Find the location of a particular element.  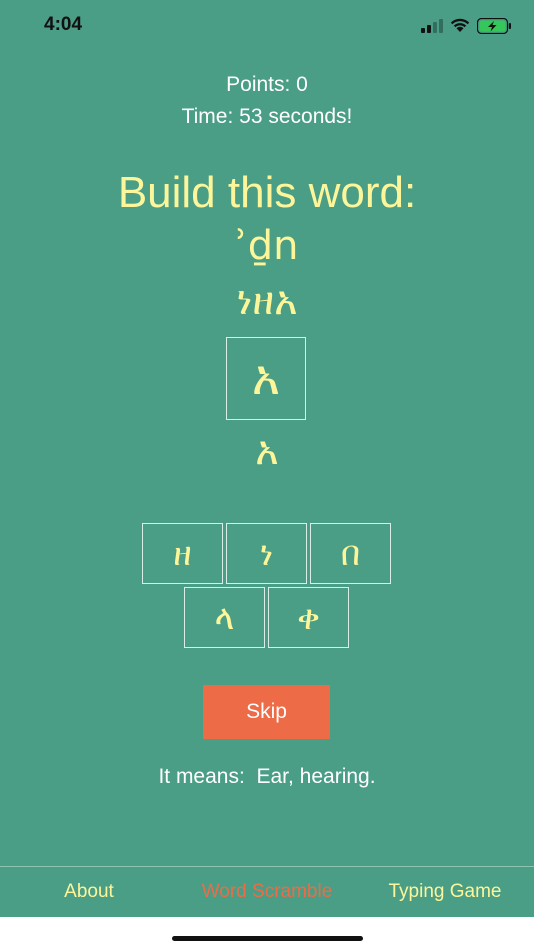

target-word: ነዘአ is located at coordinates (267, 301).